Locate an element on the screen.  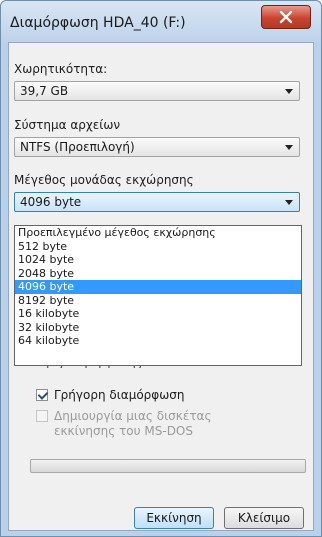
quick-format-label: Γρήγορη διαμόρφωση is located at coordinates (119, 395).